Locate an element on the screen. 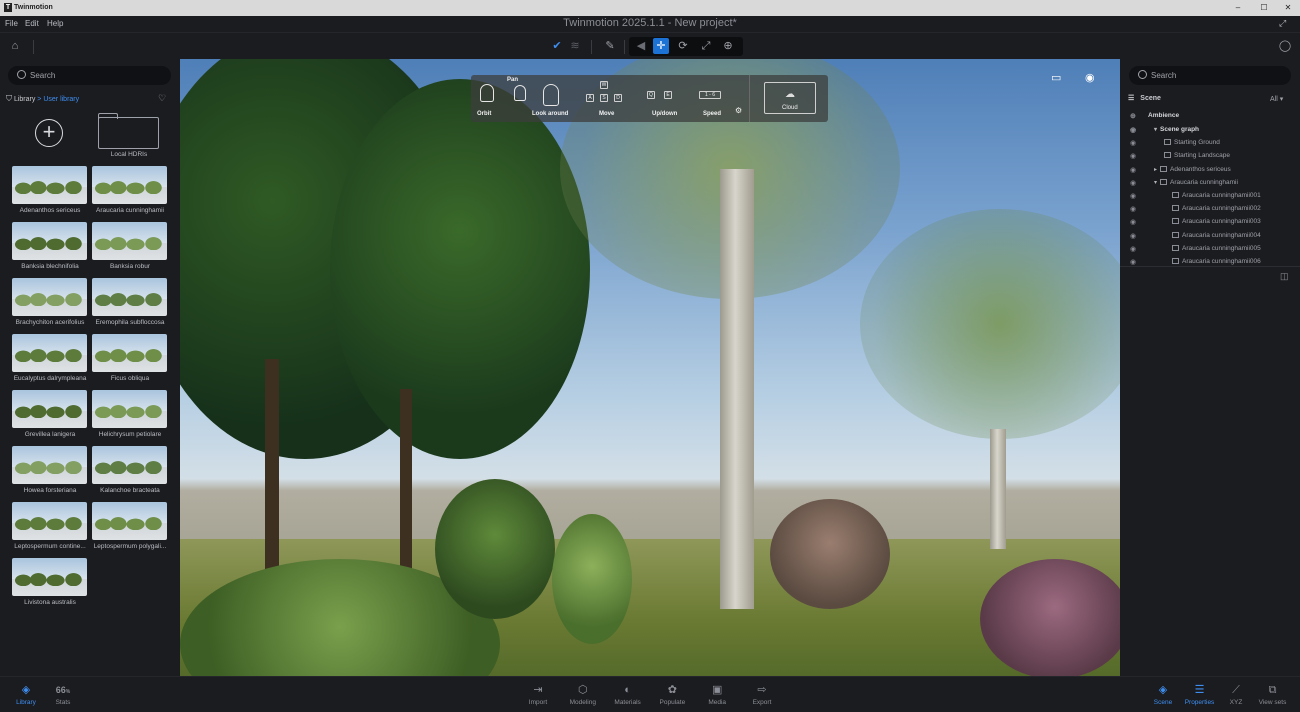 This screenshot has width=1300, height=712. scene-tree-item: ◉ ▸ Adenanthos sericeus is located at coordinates (1180, 172).